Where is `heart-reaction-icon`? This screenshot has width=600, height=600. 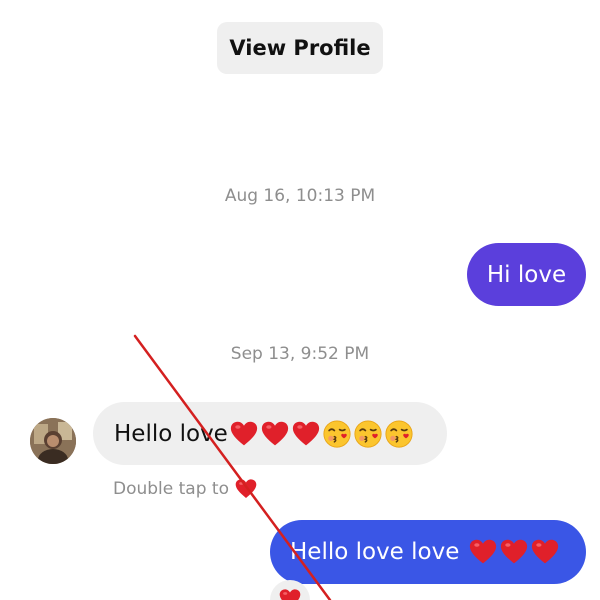
heart-reaction-icon is located at coordinates (290, 594).